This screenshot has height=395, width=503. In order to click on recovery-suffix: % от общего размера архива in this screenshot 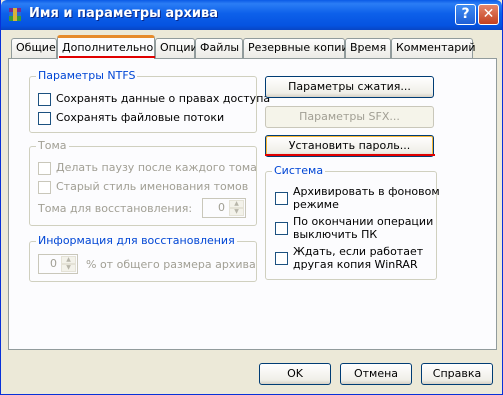, I will do `click(171, 264)`.